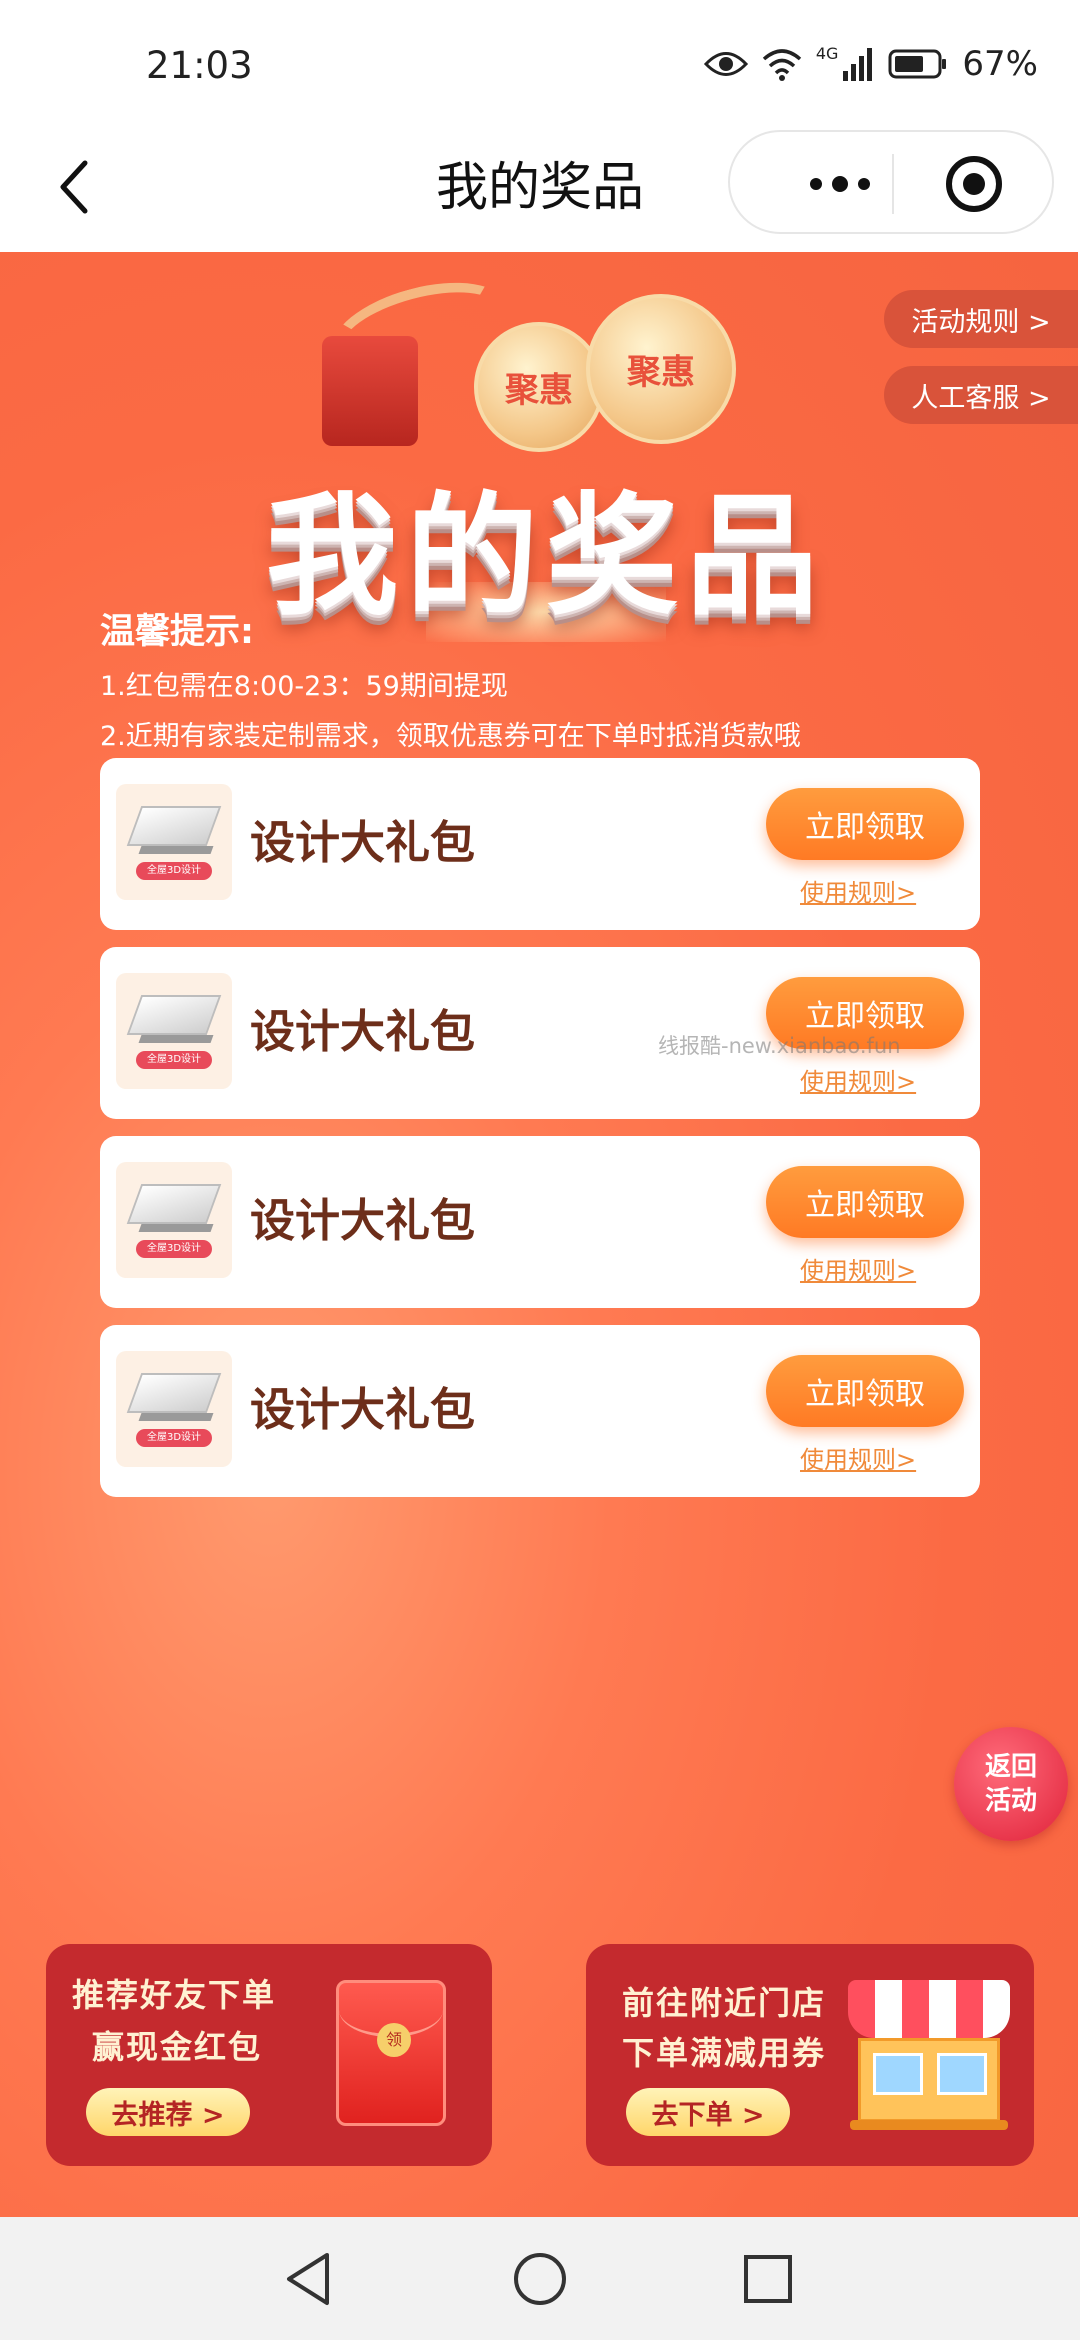  I want to click on signal-icon, so click(858, 64).